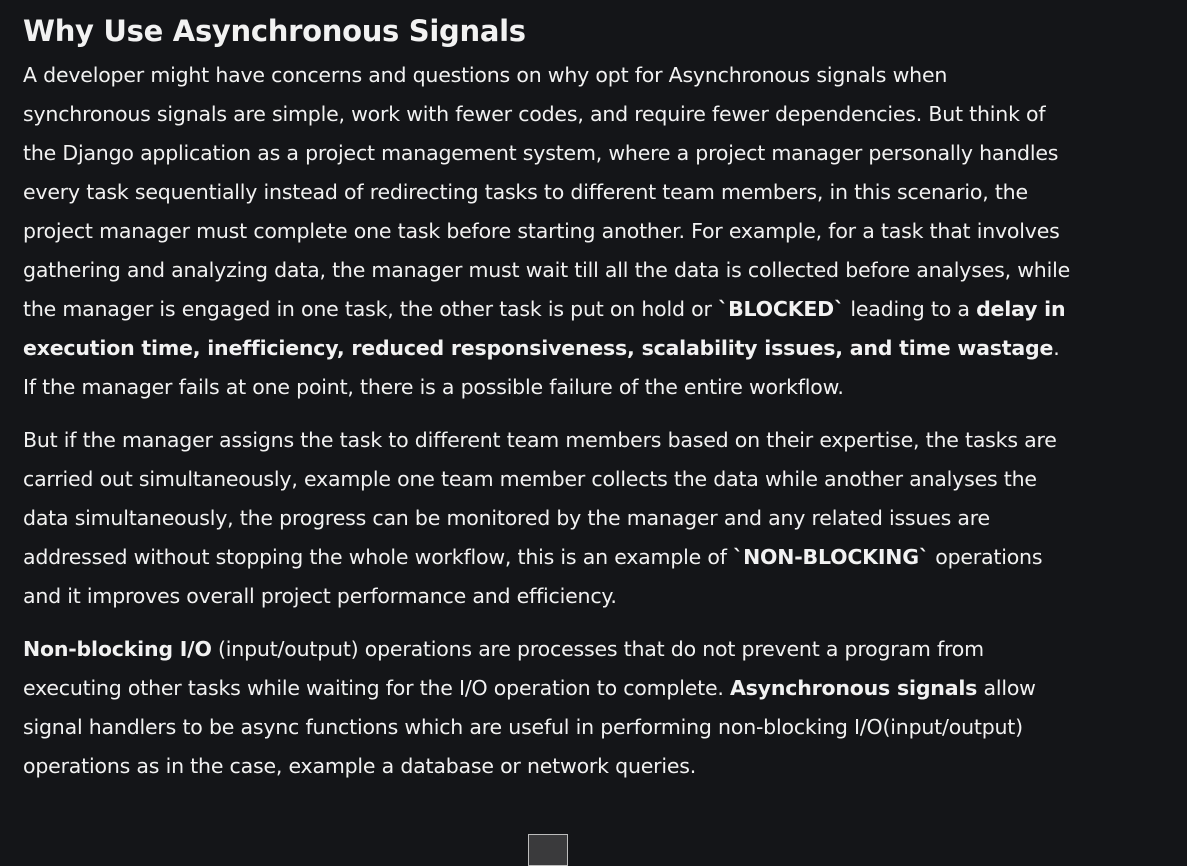  What do you see at coordinates (117, 649) in the screenshot?
I see `bold-text: Non-blocking I/O` at bounding box center [117, 649].